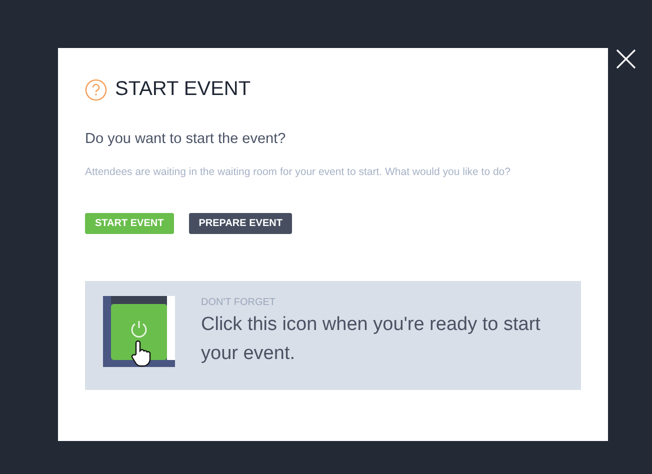 The height and width of the screenshot is (474, 652). Describe the element at coordinates (626, 59) in the screenshot. I see `close-button` at that location.